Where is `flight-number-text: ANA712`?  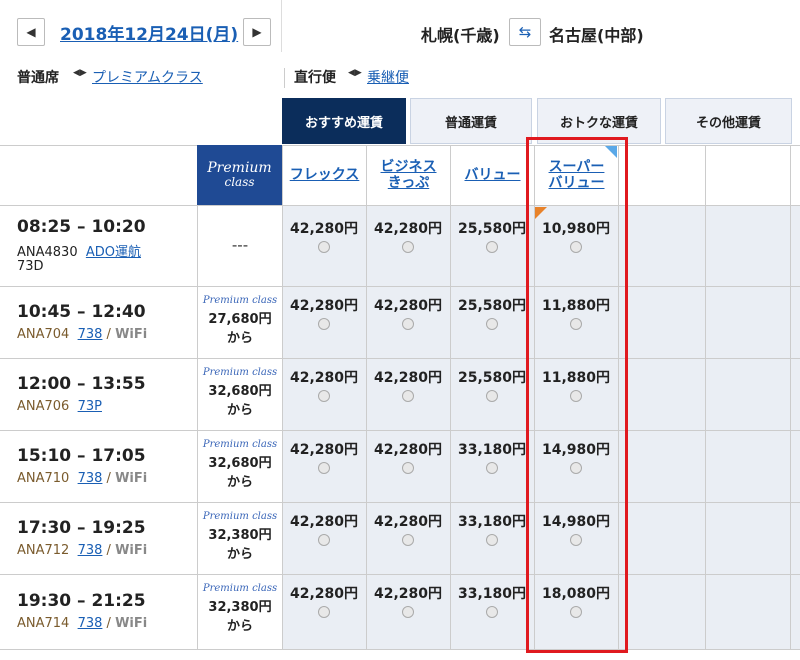 flight-number-text: ANA712 is located at coordinates (43, 550).